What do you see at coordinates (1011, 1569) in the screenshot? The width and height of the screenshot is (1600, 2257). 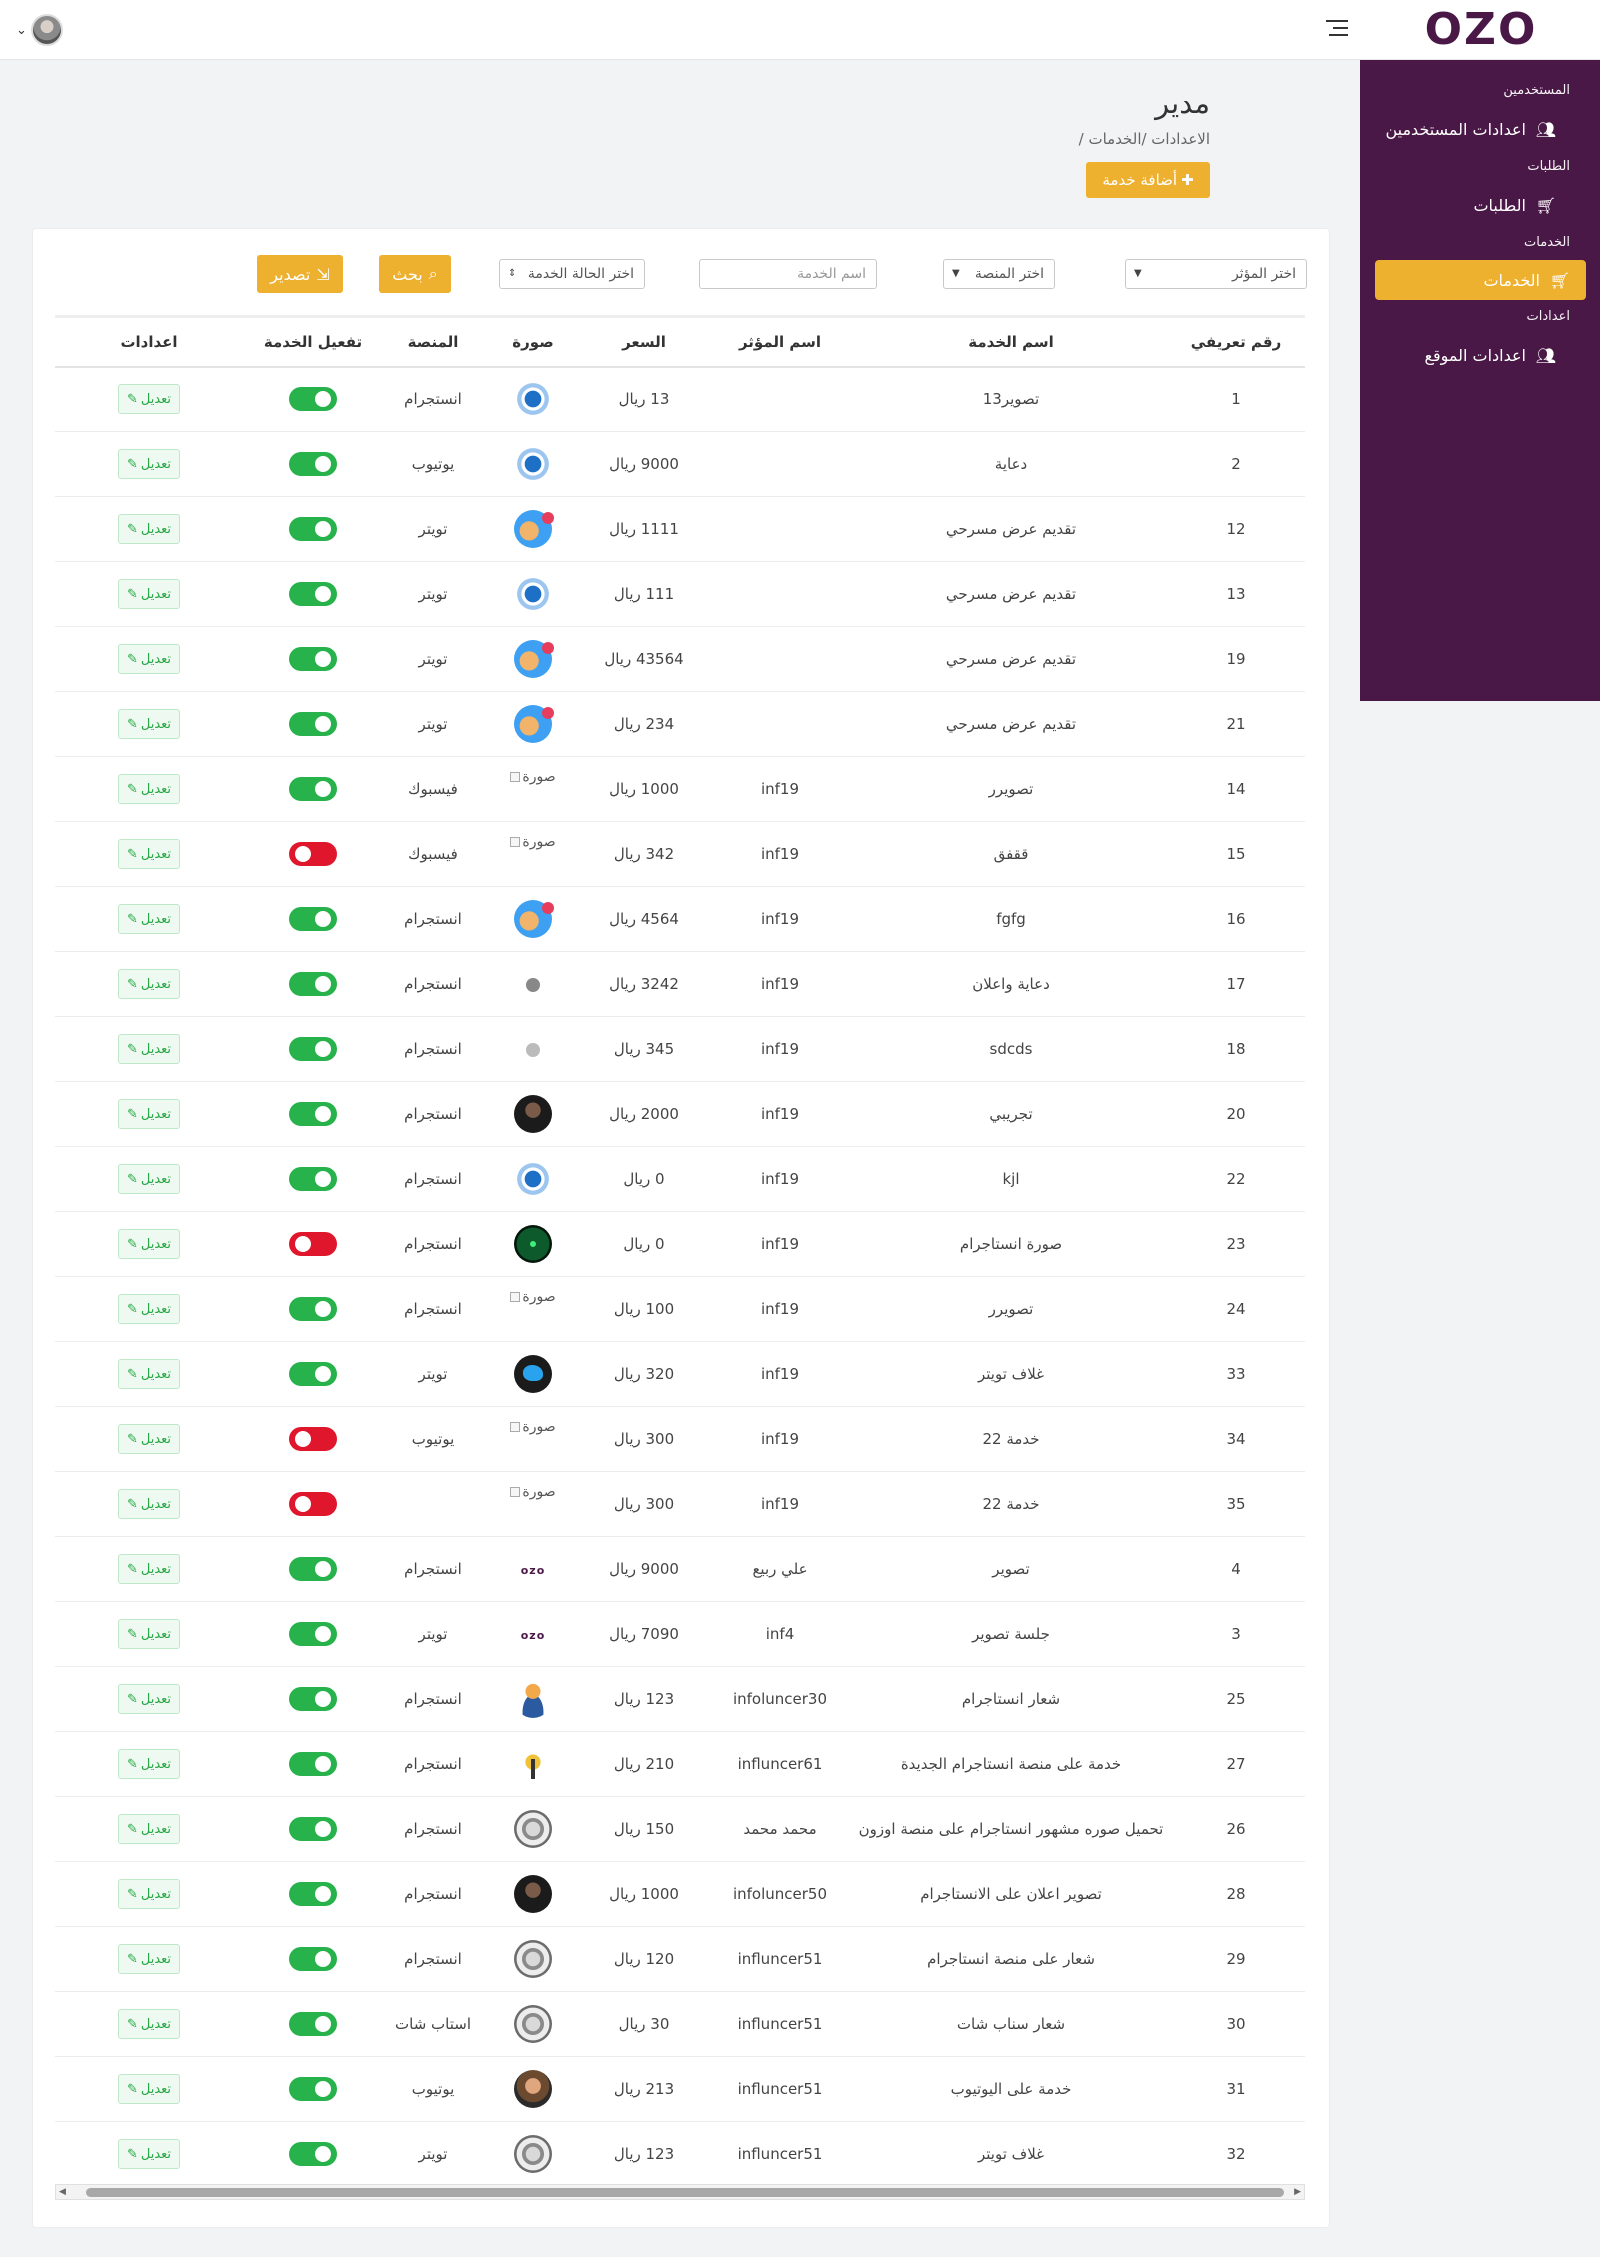 I see `cell-service-name: تصوير` at bounding box center [1011, 1569].